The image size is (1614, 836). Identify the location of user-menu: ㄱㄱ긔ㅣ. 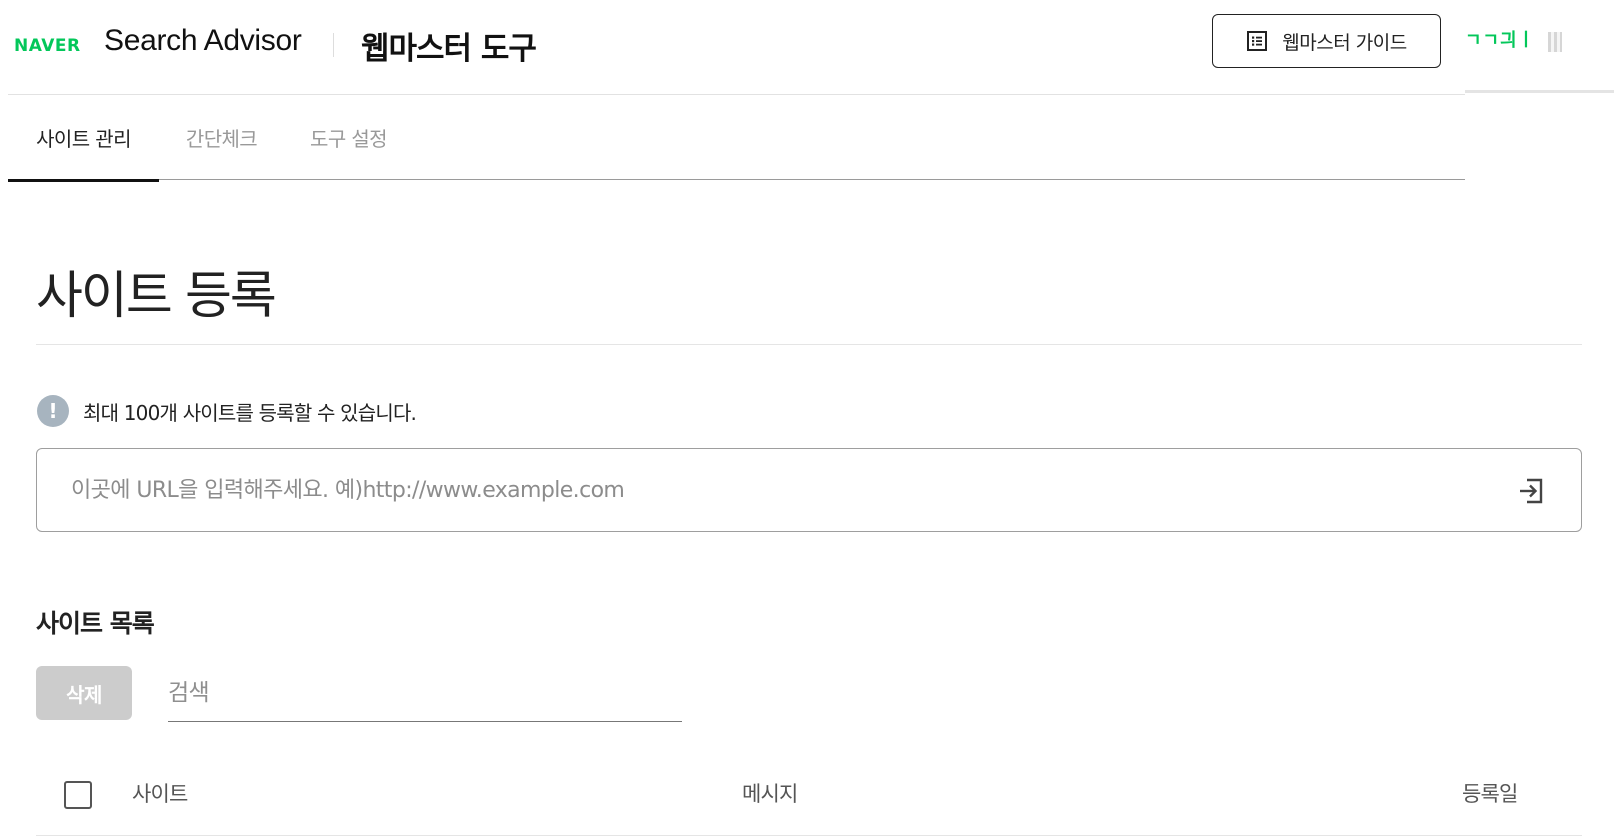
(1539, 59).